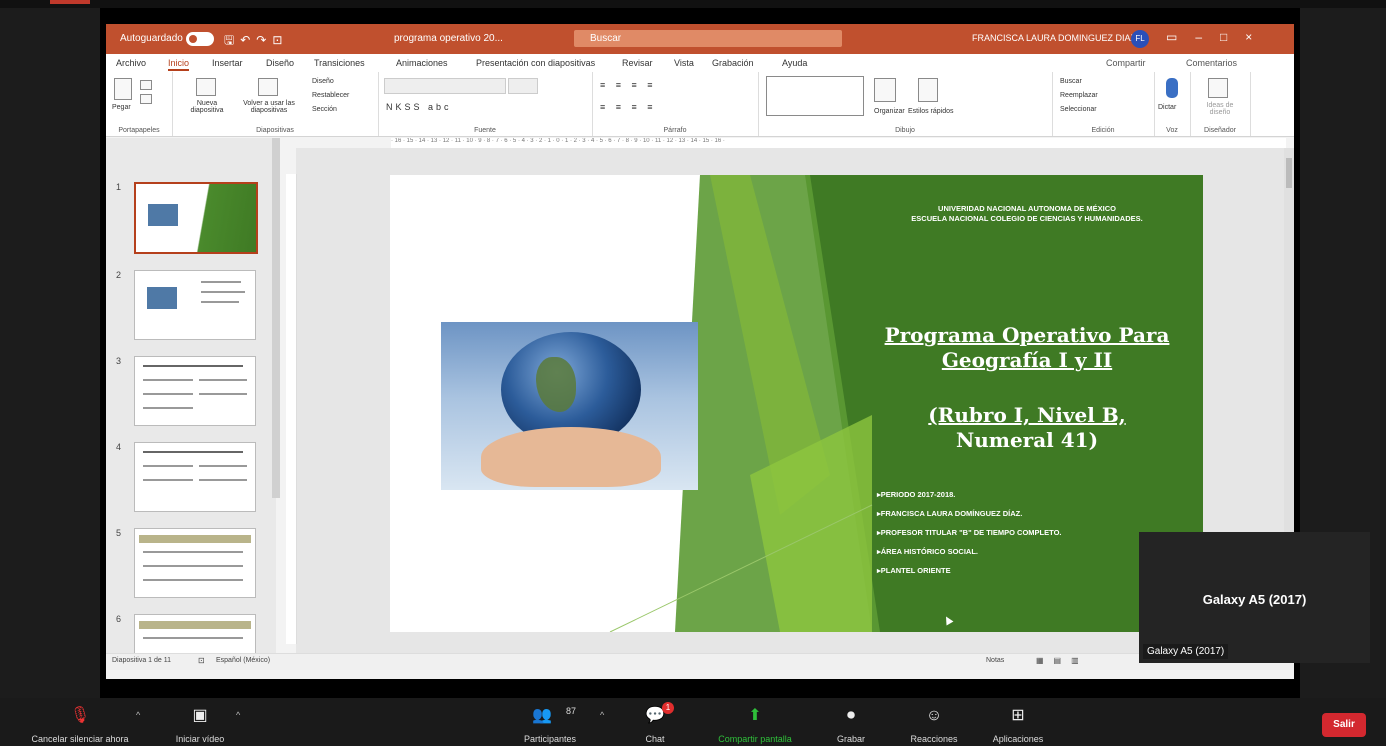  I want to click on participants-label: Participantes, so click(550, 739).